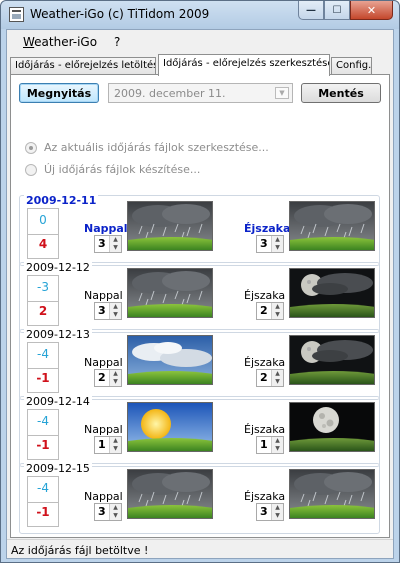 The image size is (400, 563). I want to click on temperature-box: -4 -1, so click(43, 501).